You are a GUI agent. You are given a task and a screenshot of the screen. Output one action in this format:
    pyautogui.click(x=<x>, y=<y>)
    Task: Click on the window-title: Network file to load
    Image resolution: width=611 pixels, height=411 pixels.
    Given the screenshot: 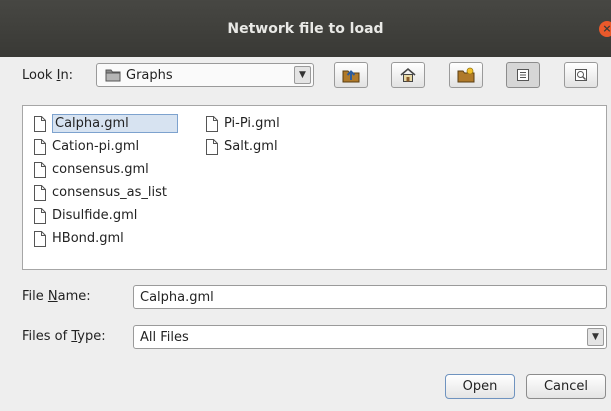 What is the action you would take?
    pyautogui.click(x=305, y=28)
    